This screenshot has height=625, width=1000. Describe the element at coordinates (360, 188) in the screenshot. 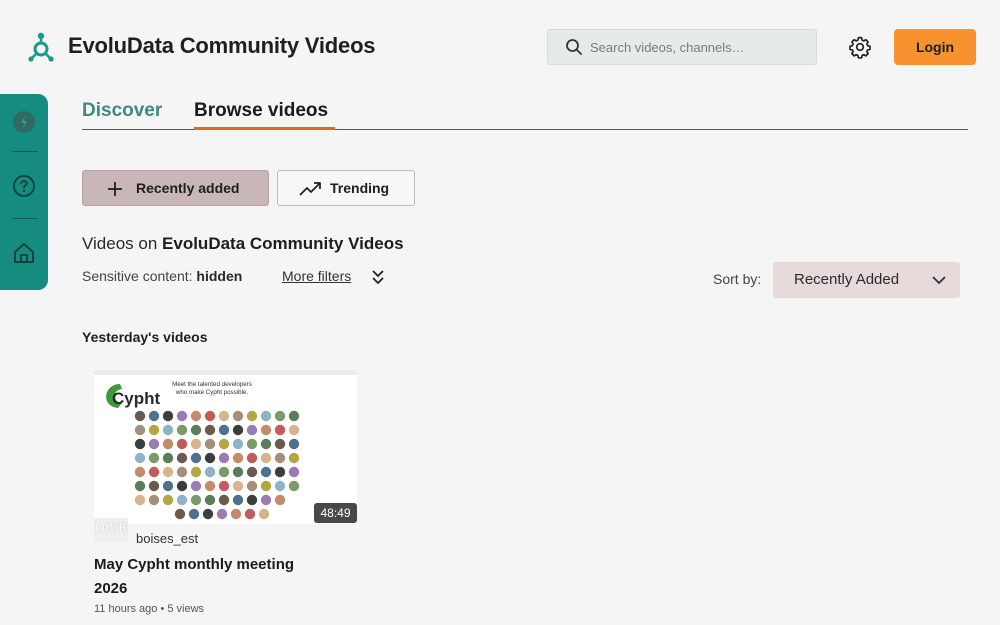

I see `trending-label: Trending` at that location.